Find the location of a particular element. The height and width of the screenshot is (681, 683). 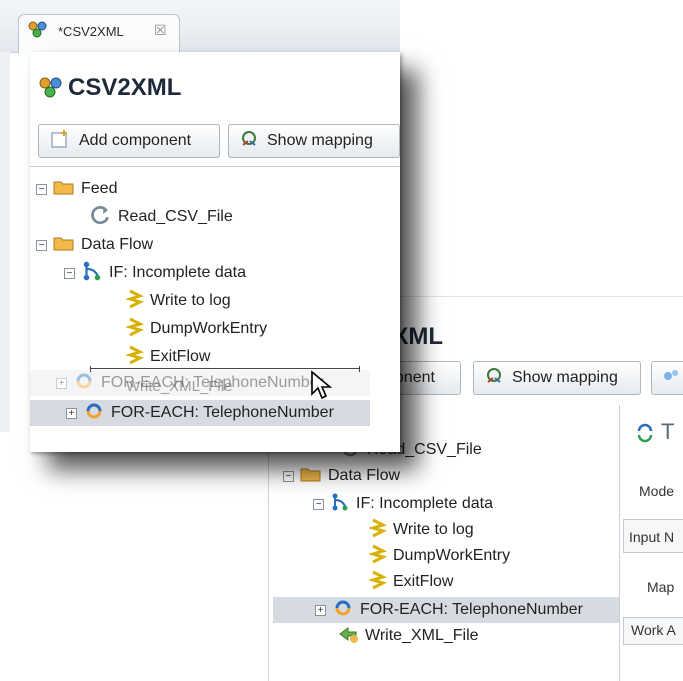

drop-indicator-cap-right is located at coordinates (359, 369).